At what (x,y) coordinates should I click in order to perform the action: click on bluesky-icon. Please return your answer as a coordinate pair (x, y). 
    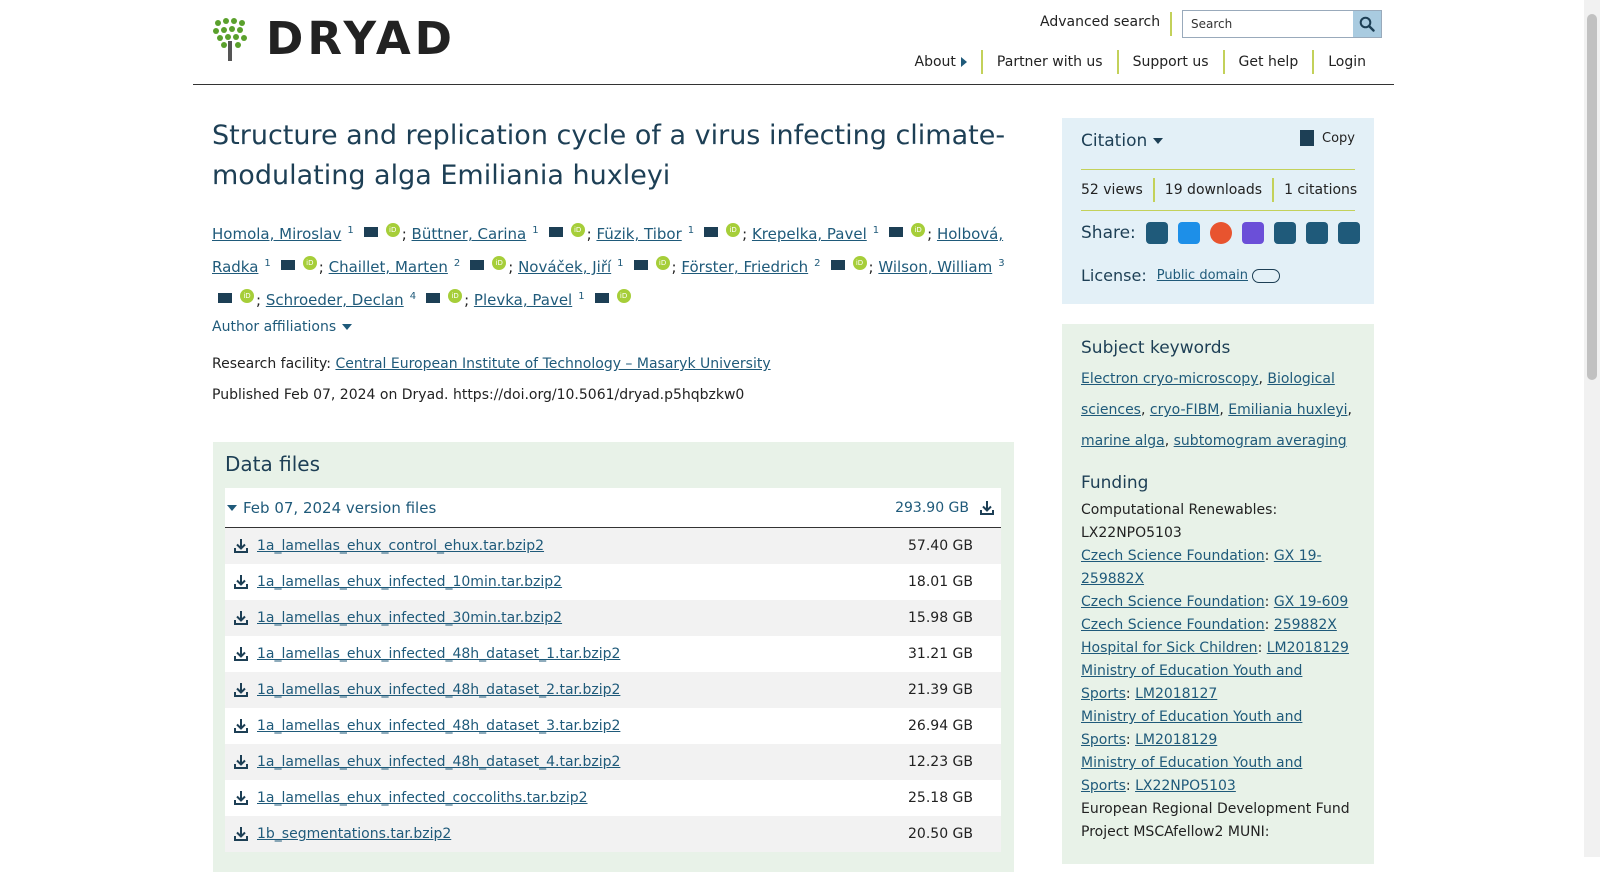
    Looking at the image, I should click on (1188, 233).